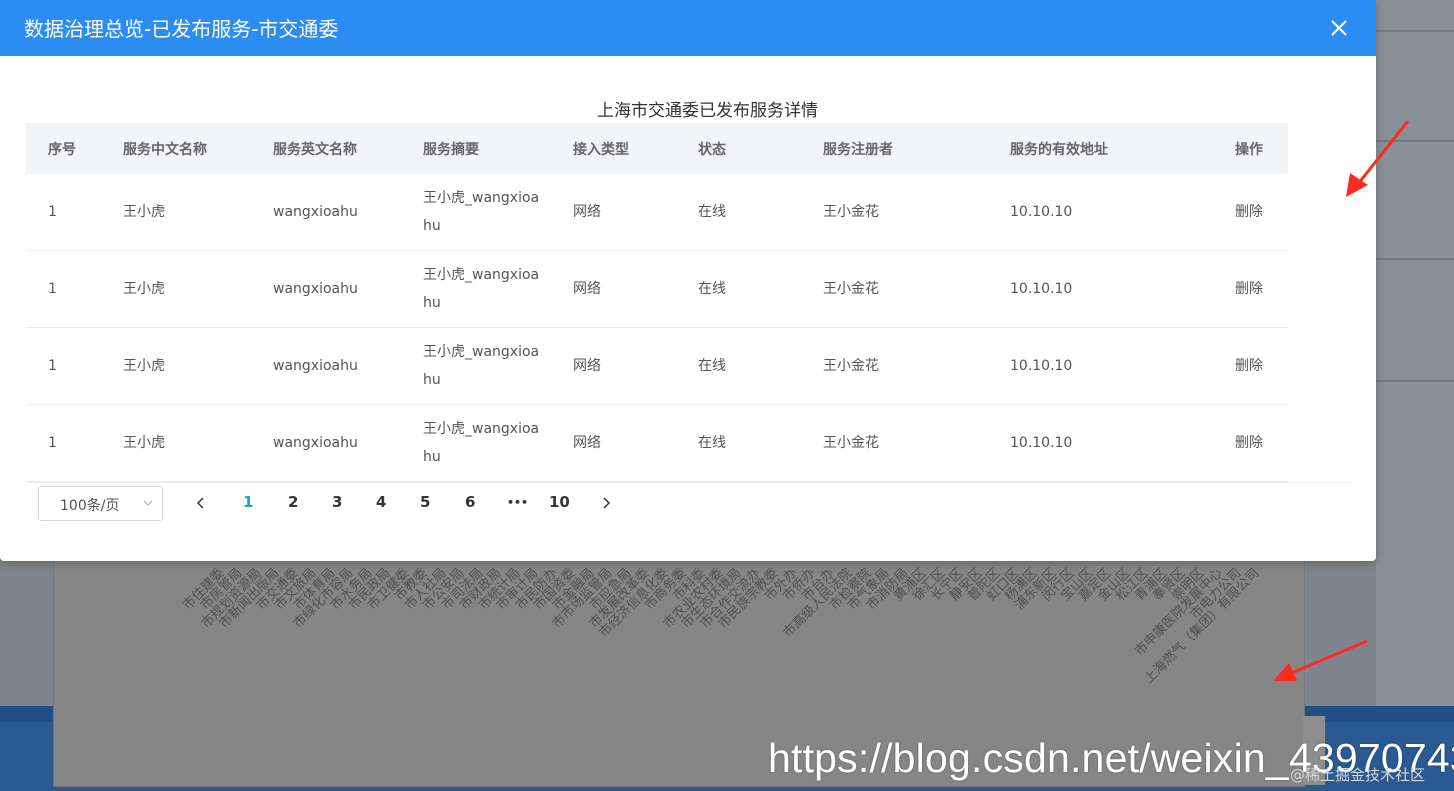 This screenshot has width=1454, height=791. Describe the element at coordinates (1358, 775) in the screenshot. I see `watermark-credit: @稀土掘金技术社区` at that location.